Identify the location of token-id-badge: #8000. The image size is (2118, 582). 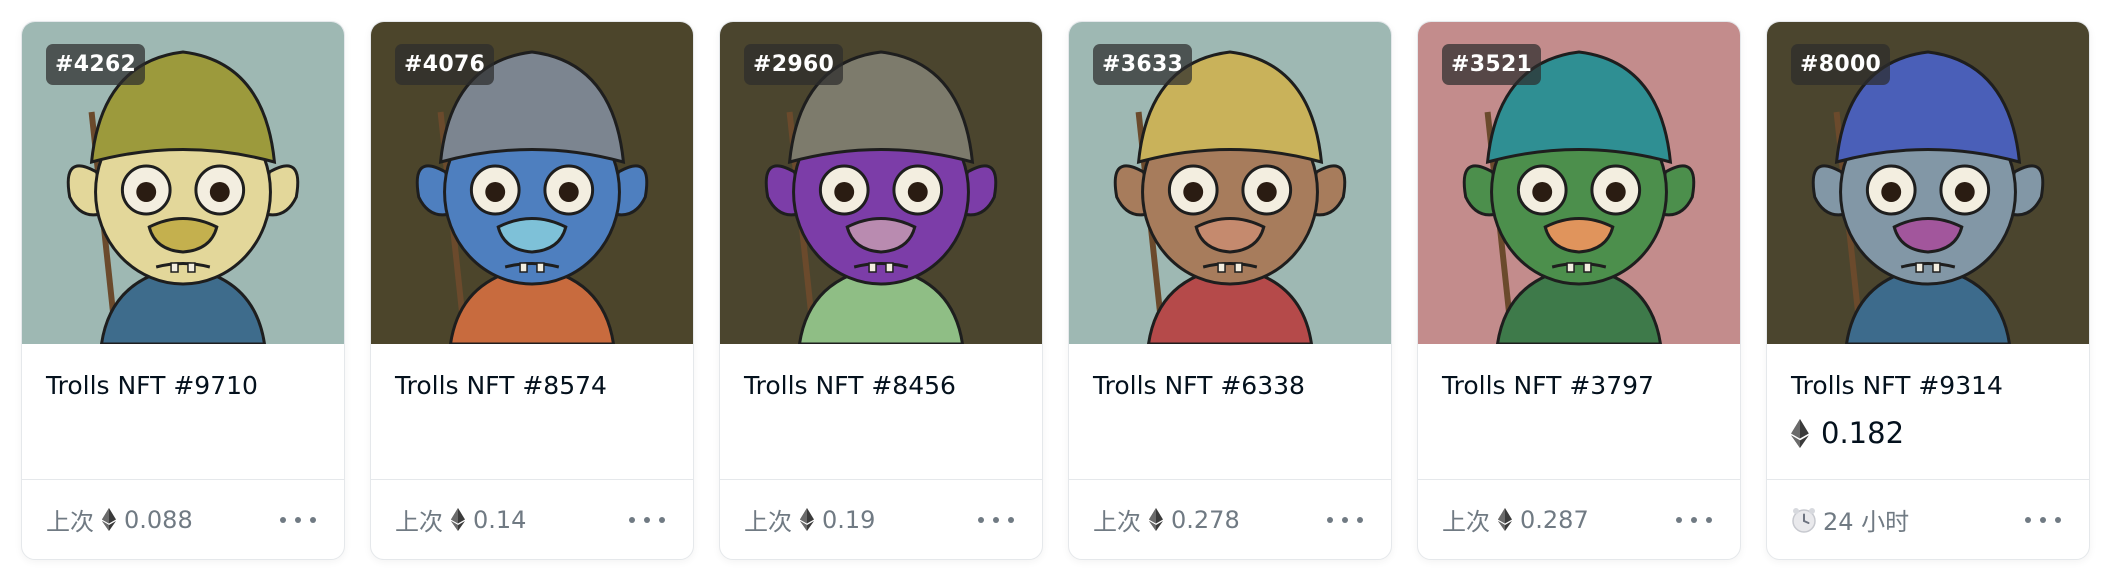
(1841, 64).